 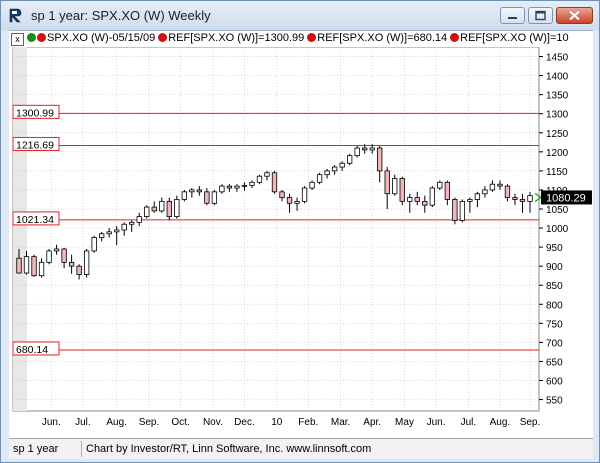 I want to click on close-box-icon: x, so click(x=17, y=39).